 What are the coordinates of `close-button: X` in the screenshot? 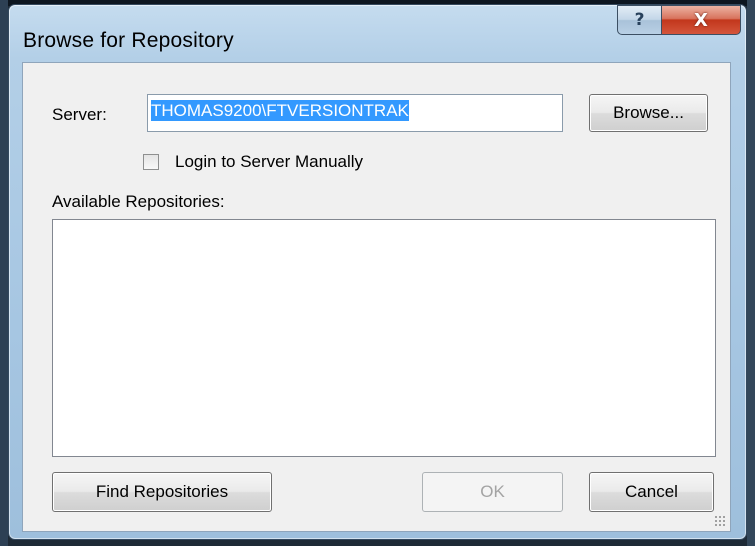 It's located at (701, 20).